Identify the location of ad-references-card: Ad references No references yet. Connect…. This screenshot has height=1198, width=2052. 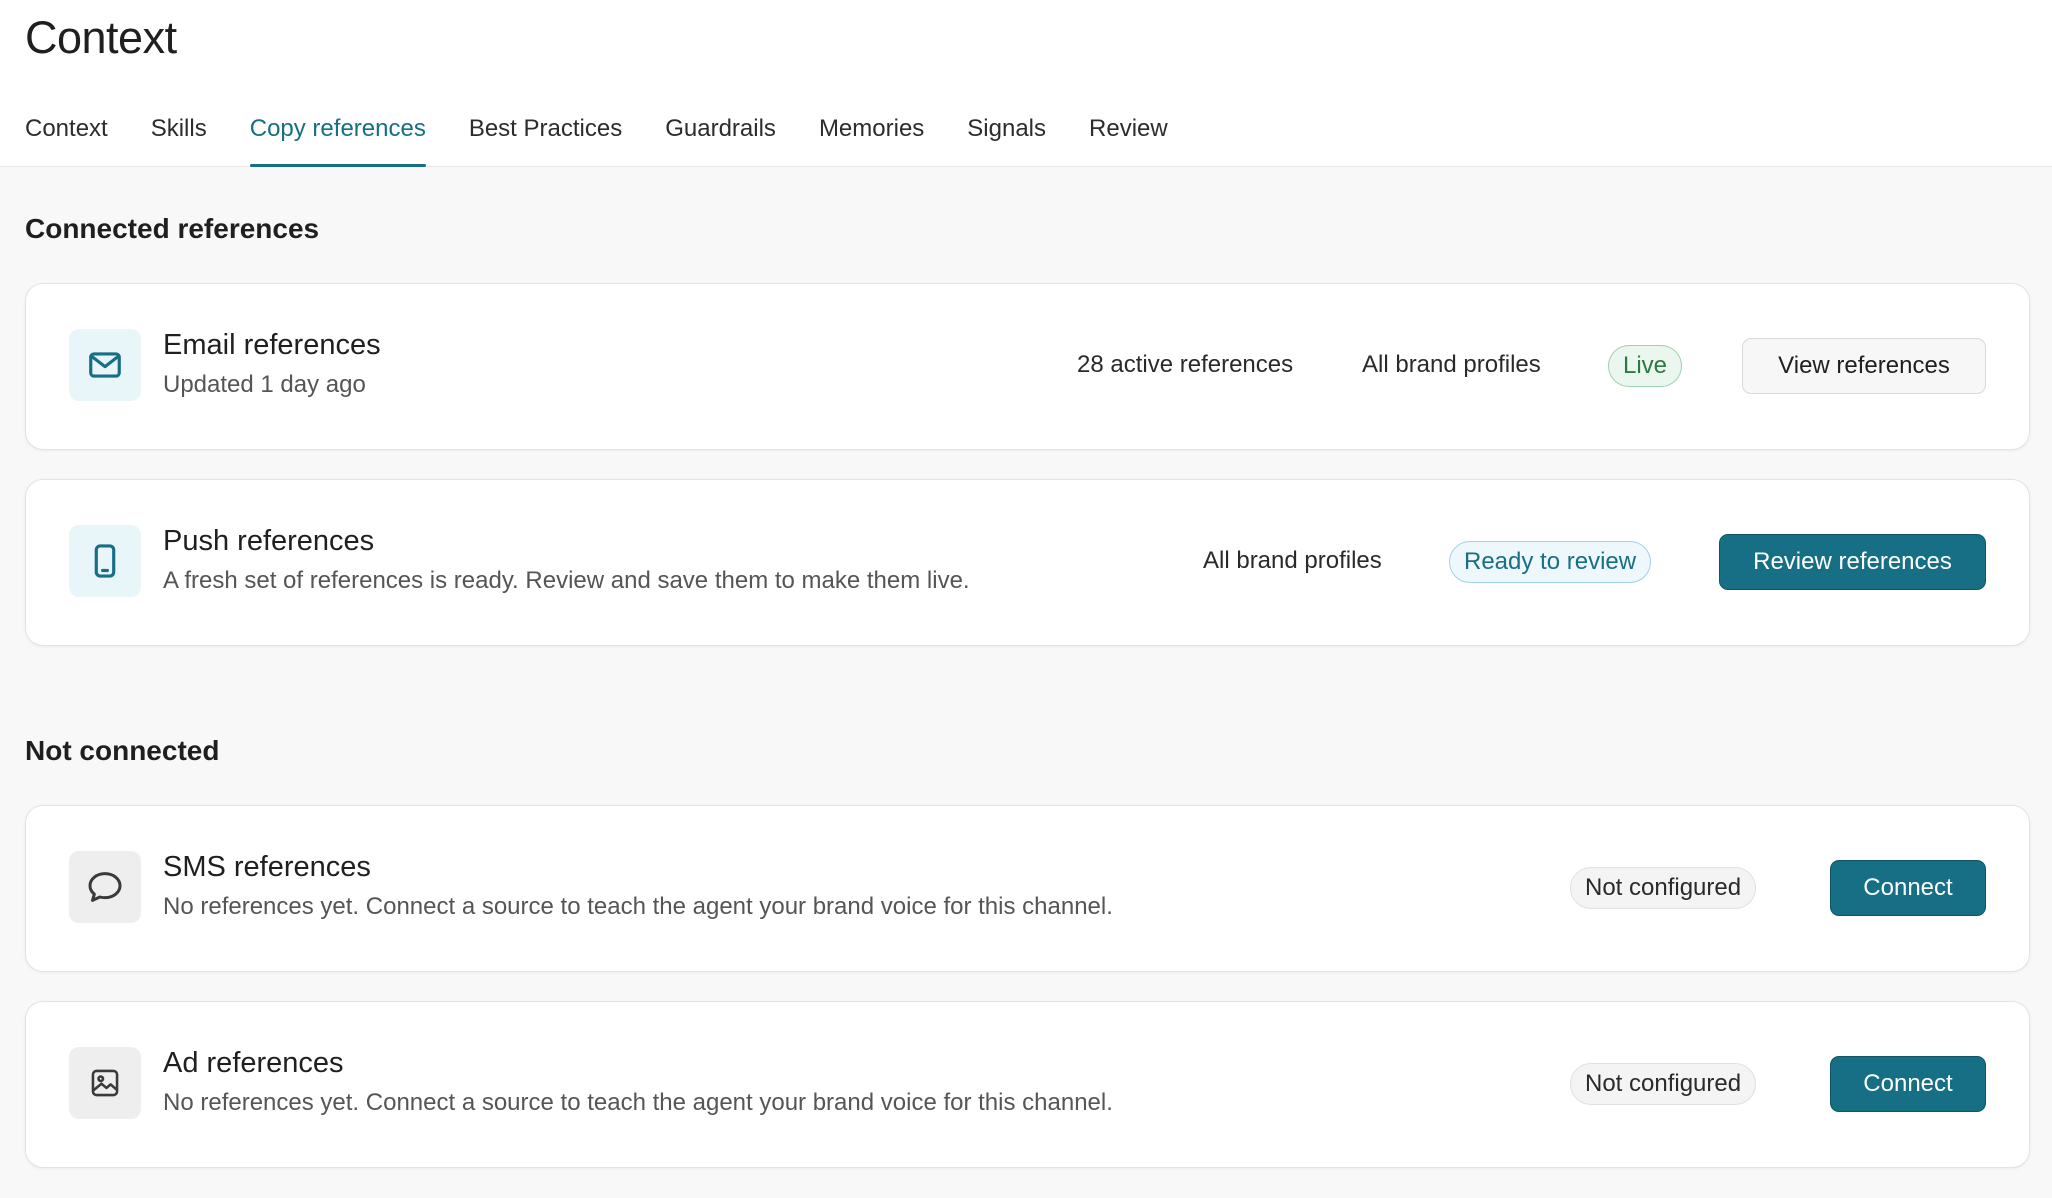
(1027, 1084).